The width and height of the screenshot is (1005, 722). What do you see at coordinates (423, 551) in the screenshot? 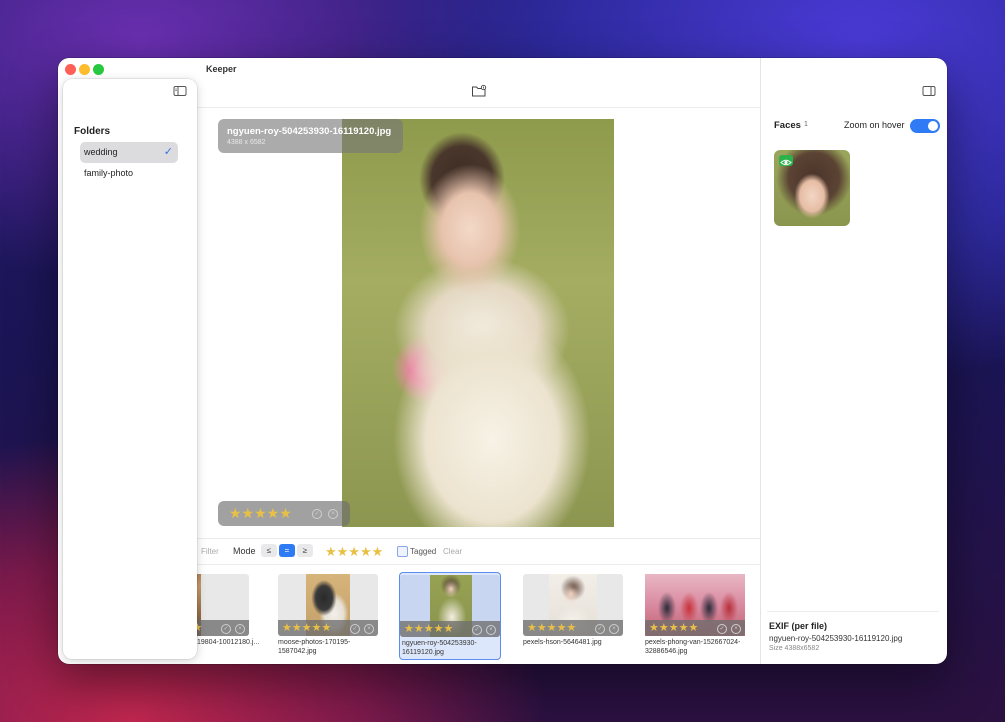
I see `tagged-label: Tagged` at bounding box center [423, 551].